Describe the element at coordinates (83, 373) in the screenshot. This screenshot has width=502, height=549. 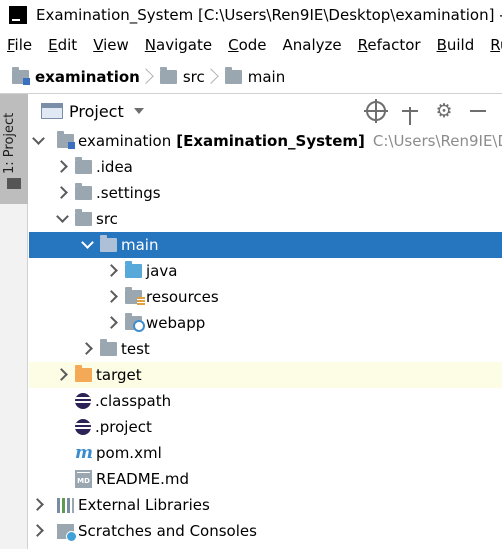
I see `excluded-folder-icon` at that location.